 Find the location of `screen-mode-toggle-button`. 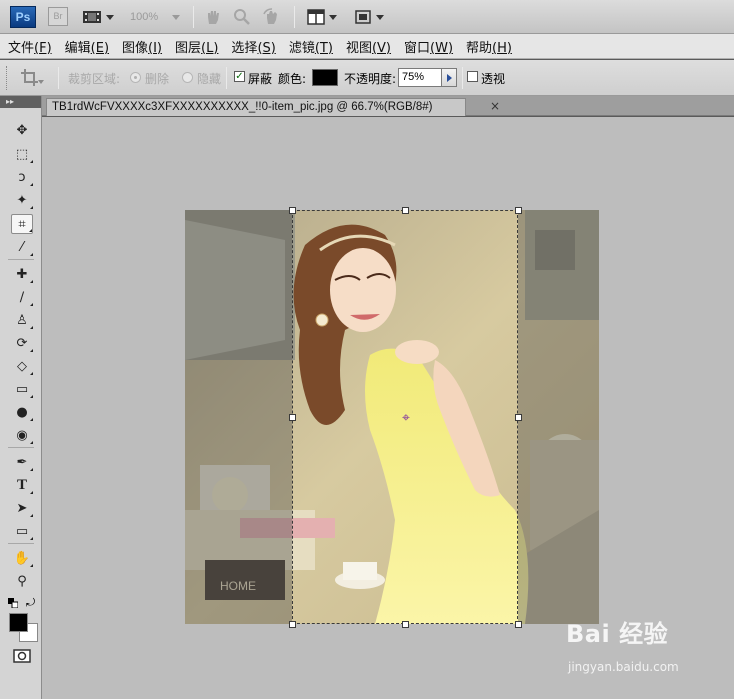

screen-mode-toggle-button is located at coordinates (369, 17).